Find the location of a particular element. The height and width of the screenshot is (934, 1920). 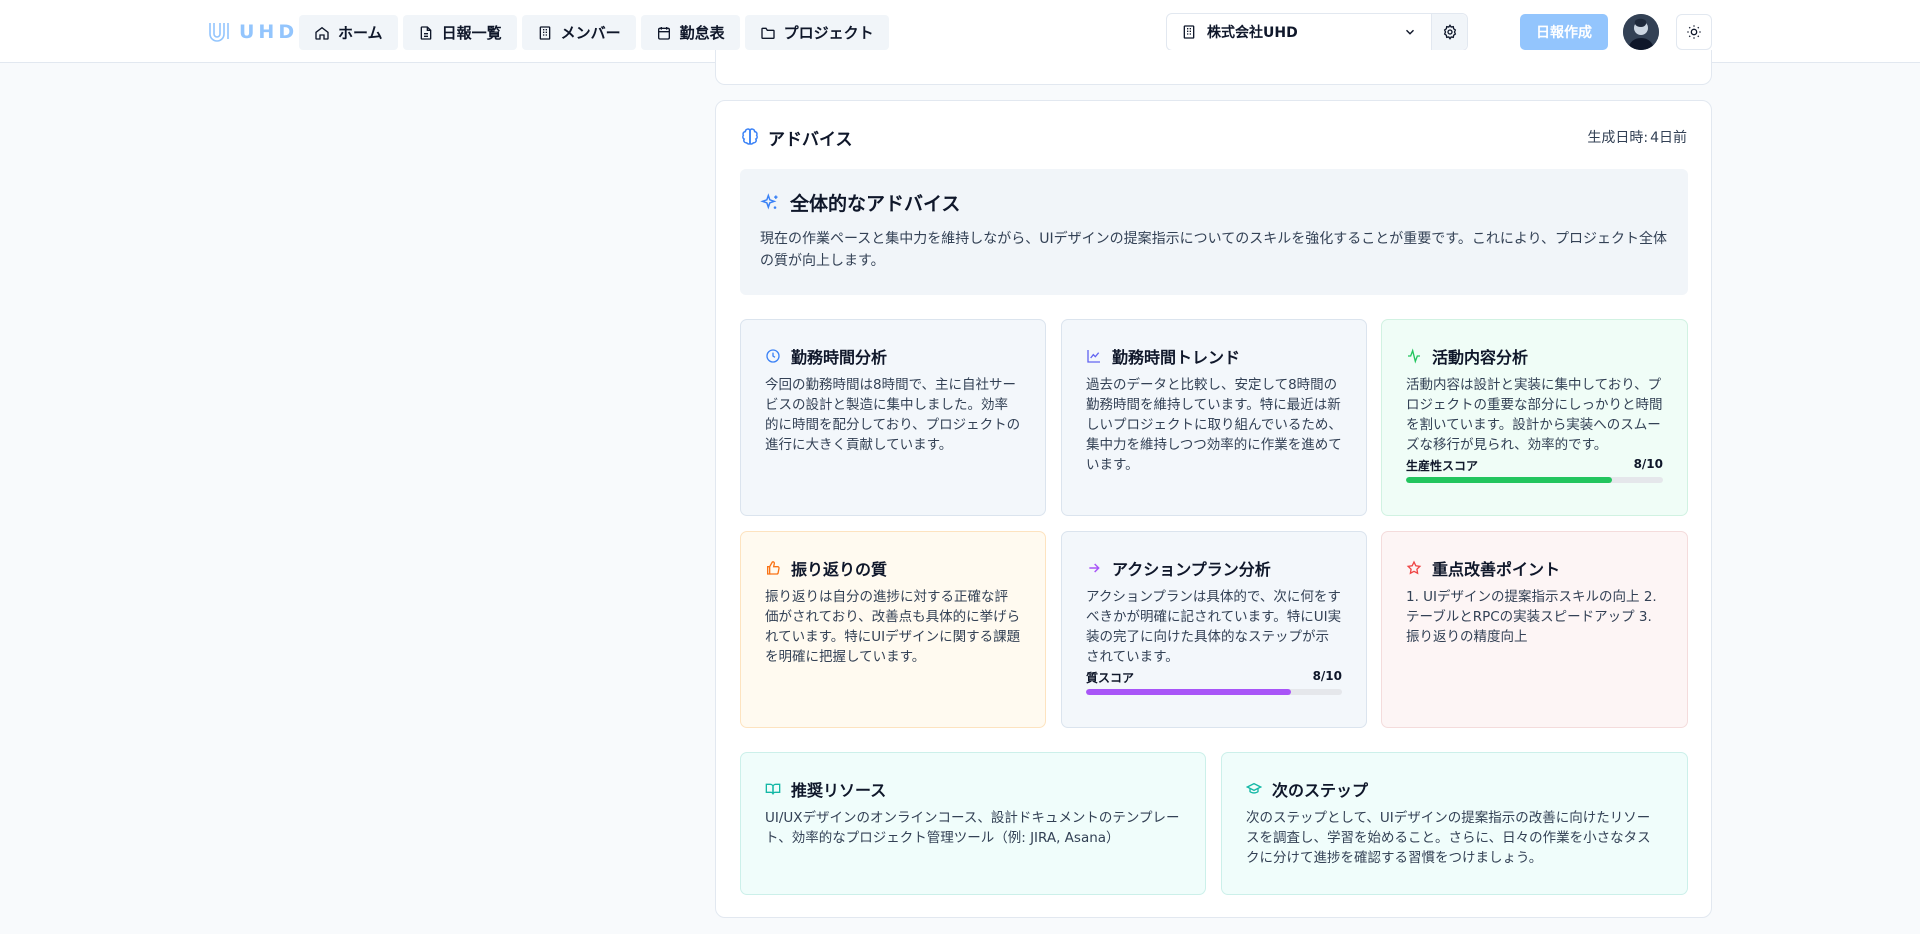

star-icon is located at coordinates (1414, 567).